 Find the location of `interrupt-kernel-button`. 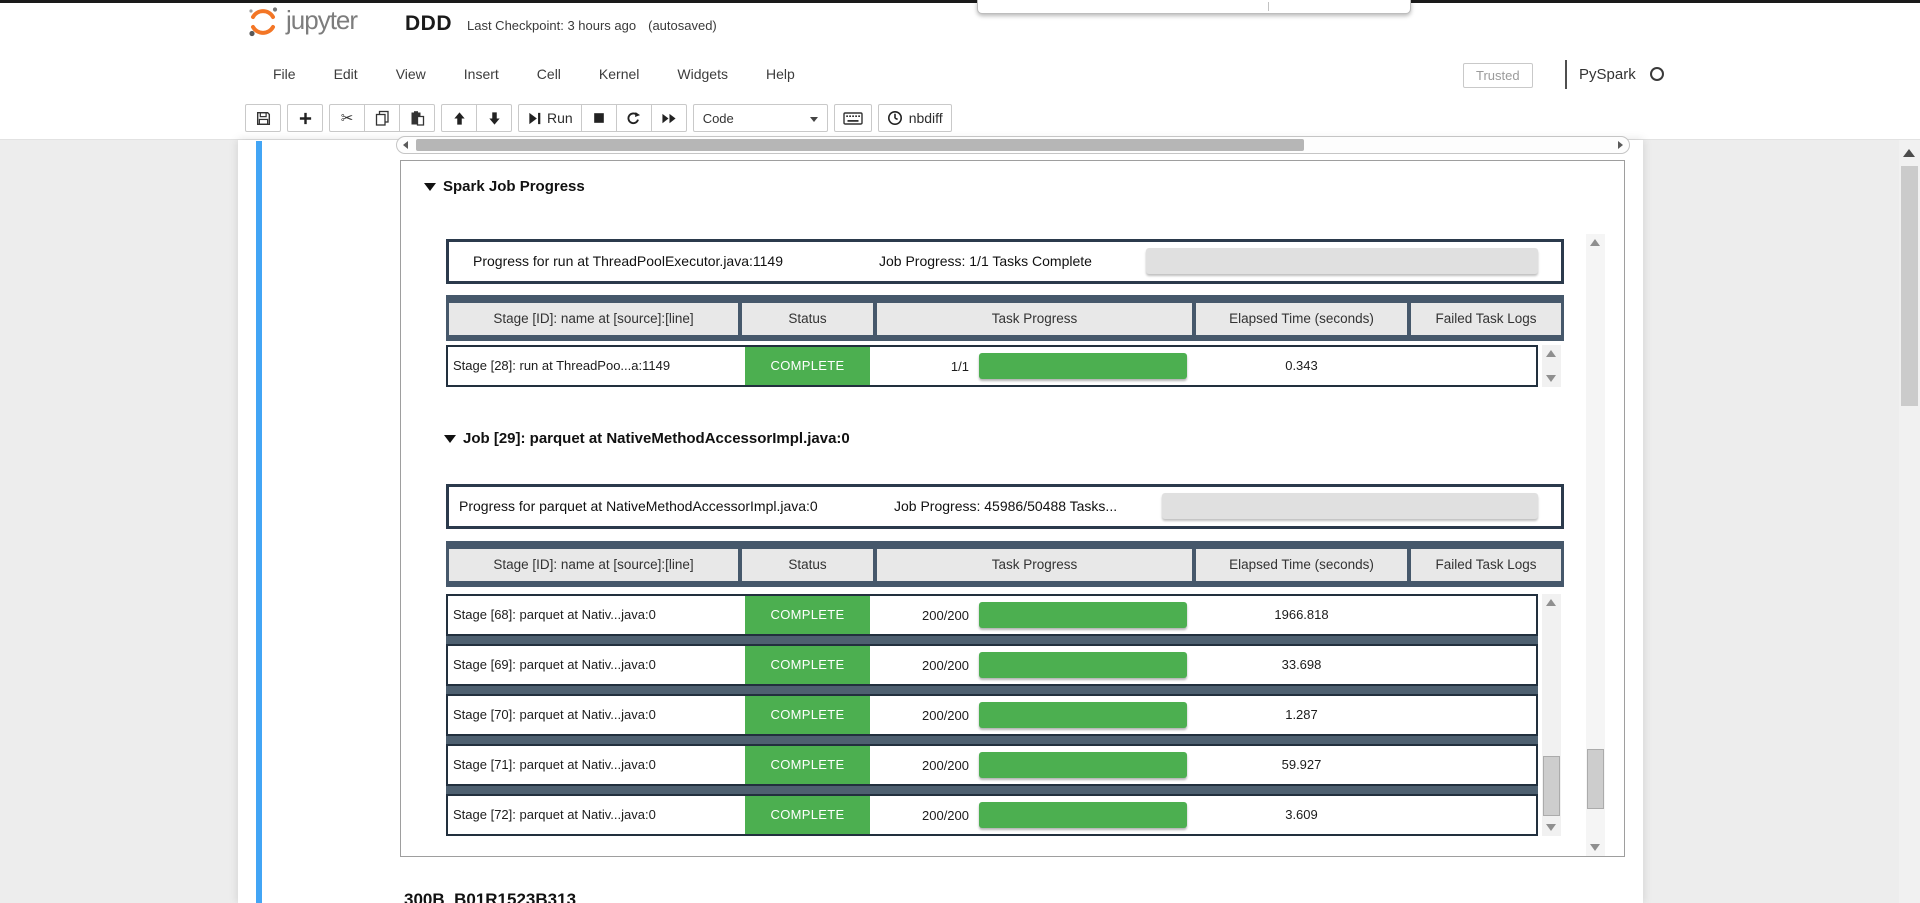

interrupt-kernel-button is located at coordinates (598, 118).